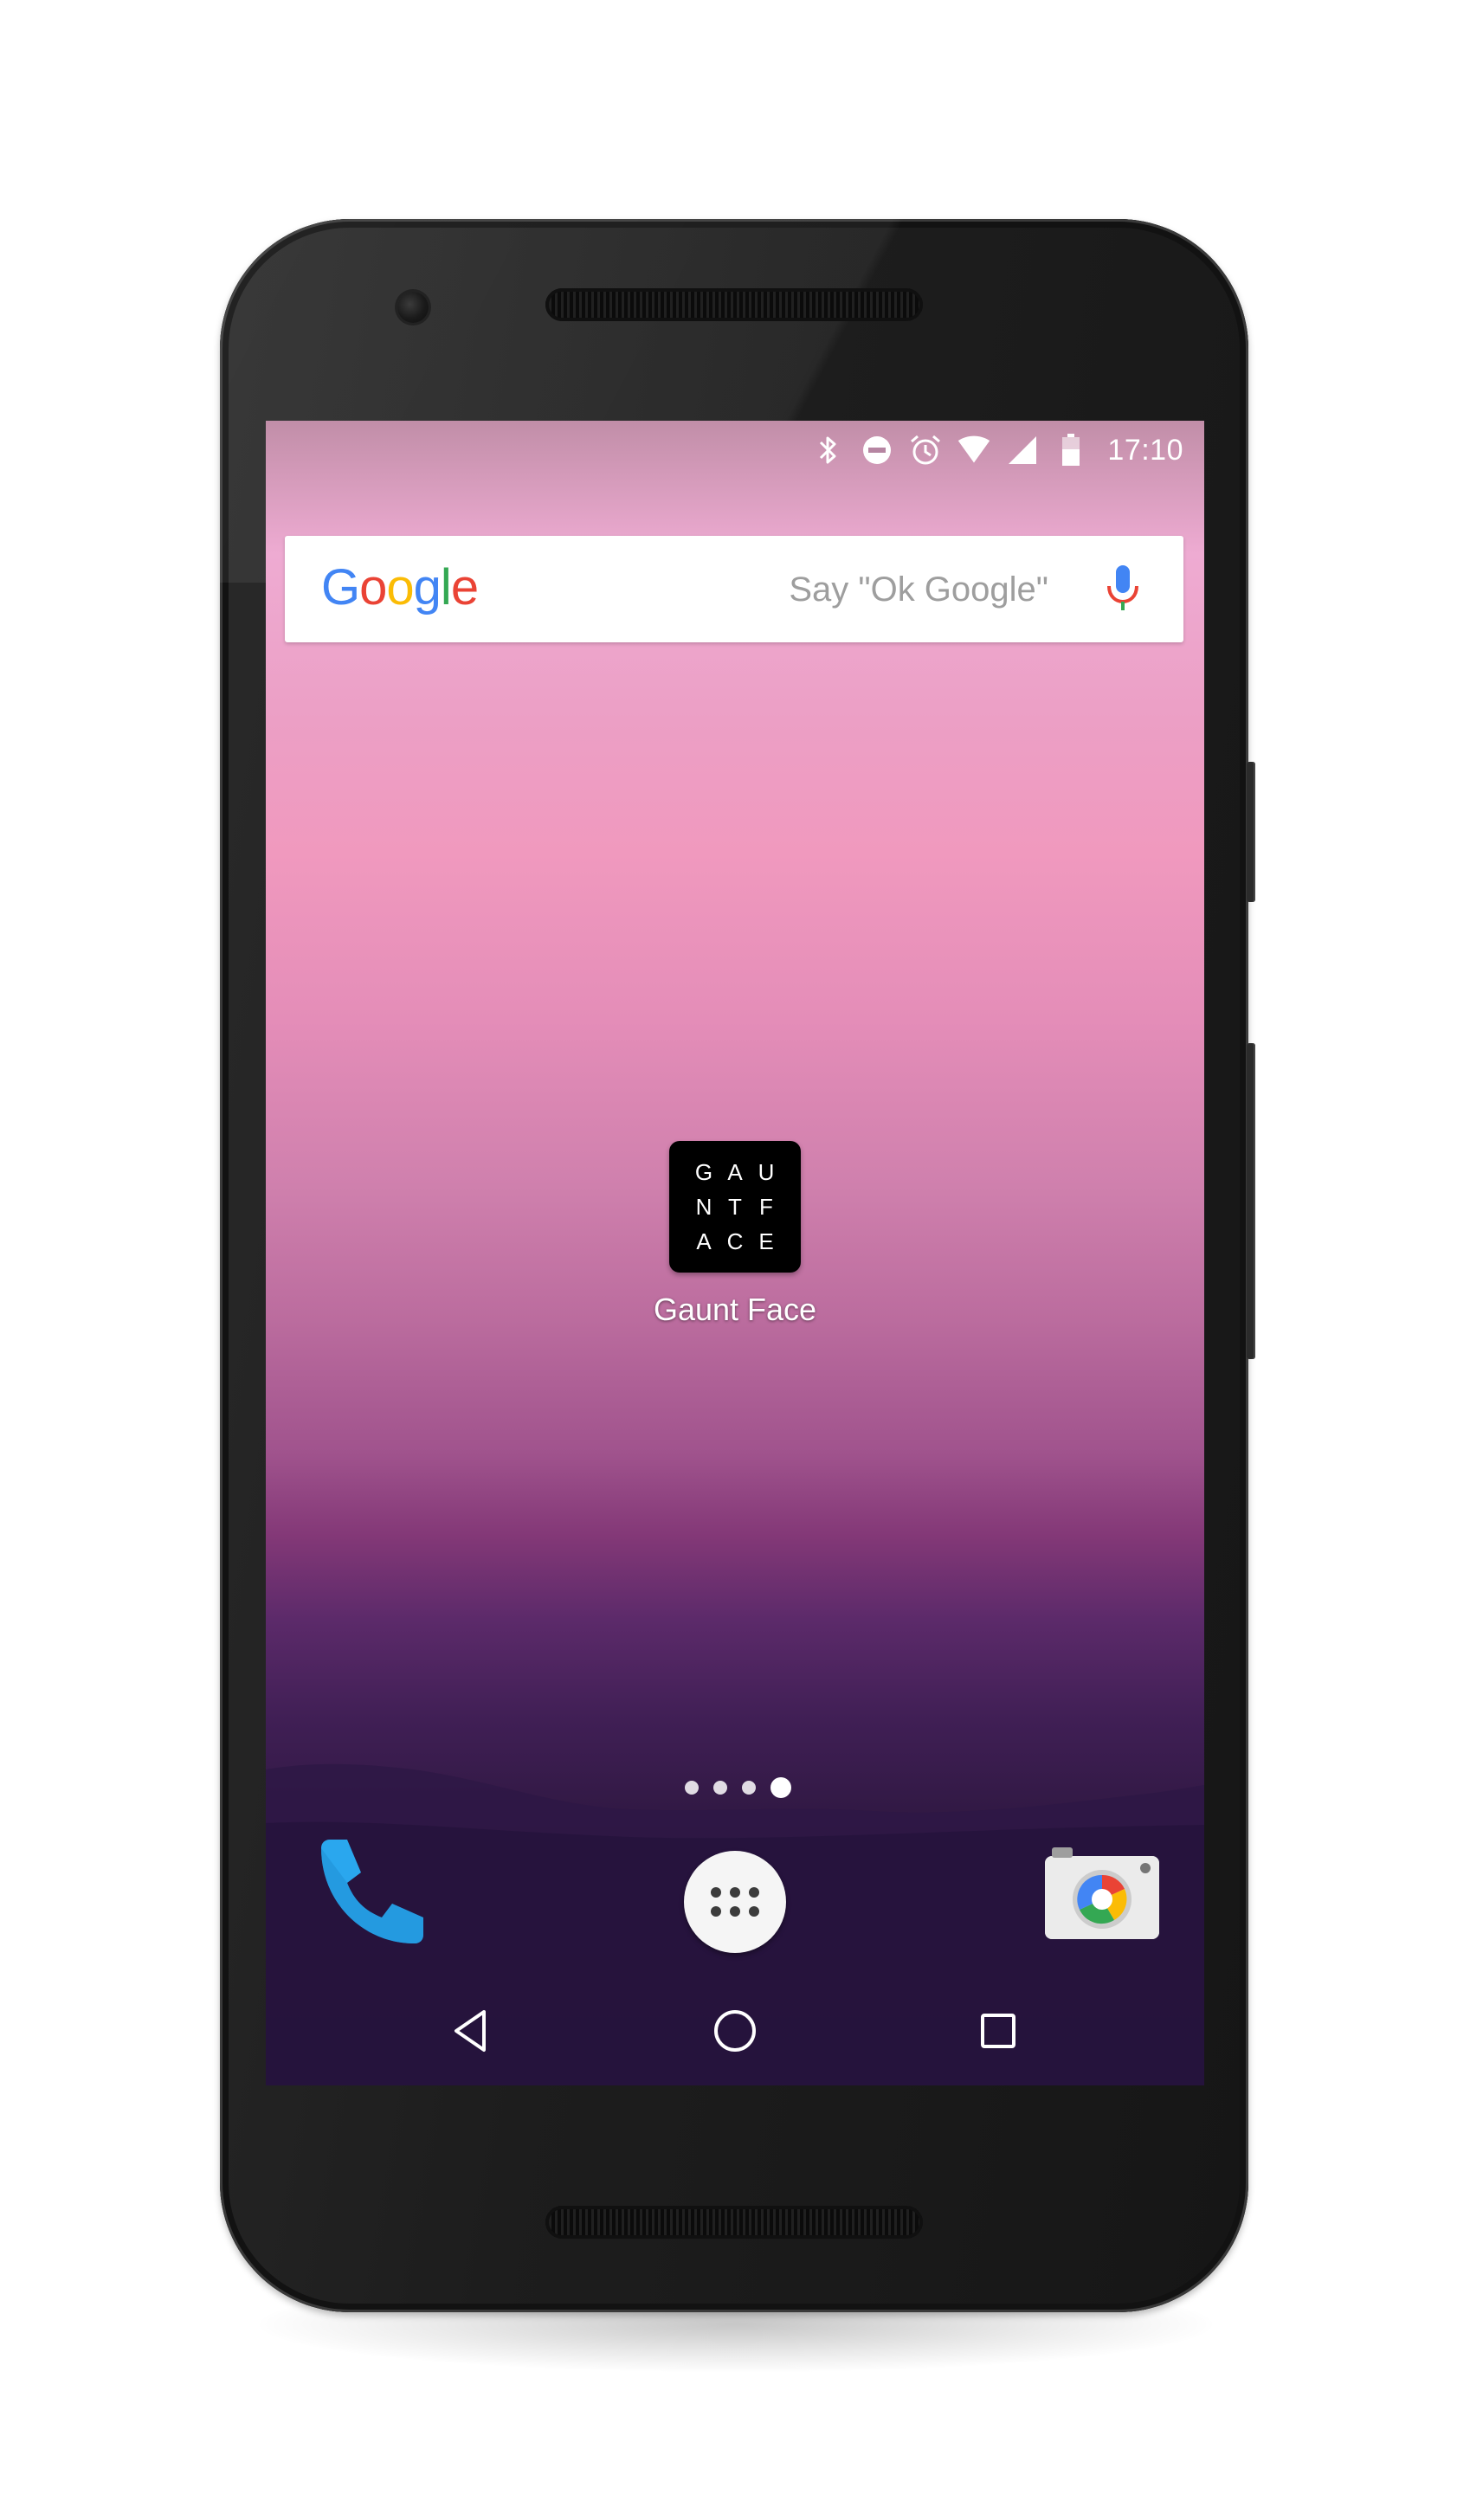  I want to click on app-icon-letter: T, so click(735, 1206).